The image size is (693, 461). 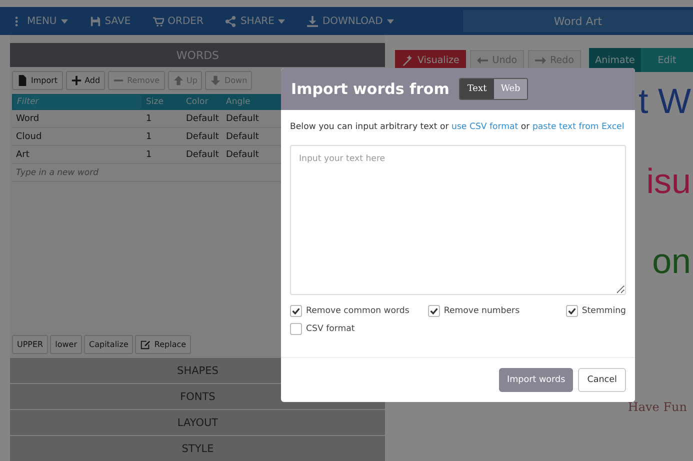 What do you see at coordinates (22, 155) in the screenshot?
I see `table-cell-text: Art` at bounding box center [22, 155].